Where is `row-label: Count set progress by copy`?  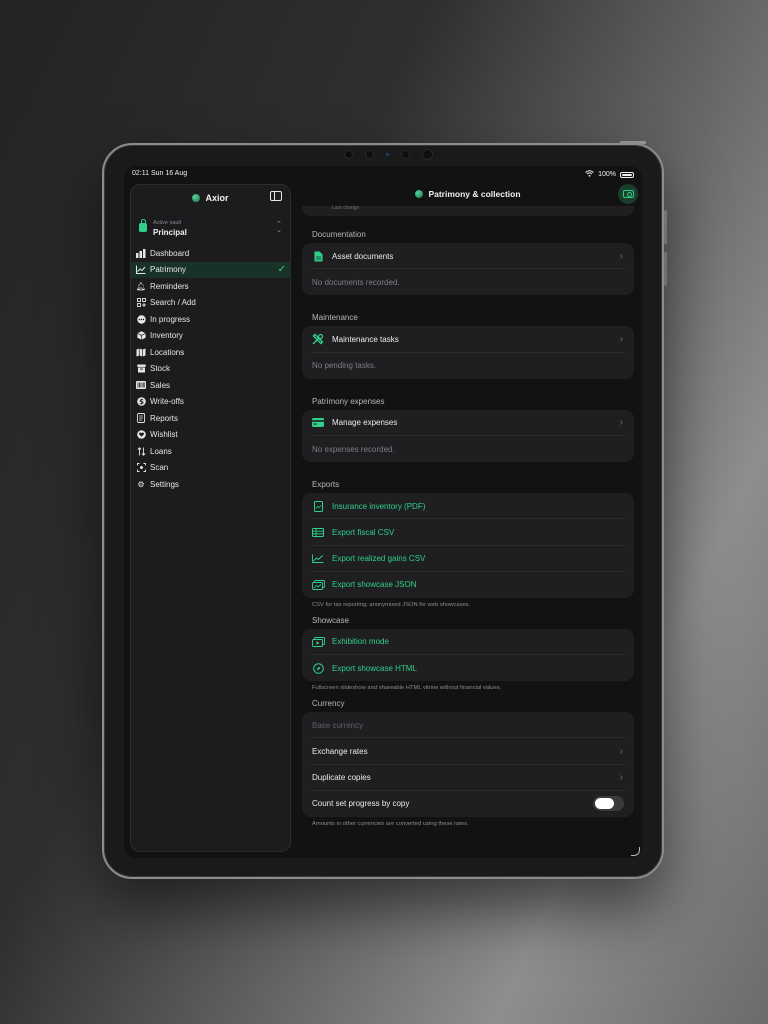
row-label: Count set progress by copy is located at coordinates (361, 804).